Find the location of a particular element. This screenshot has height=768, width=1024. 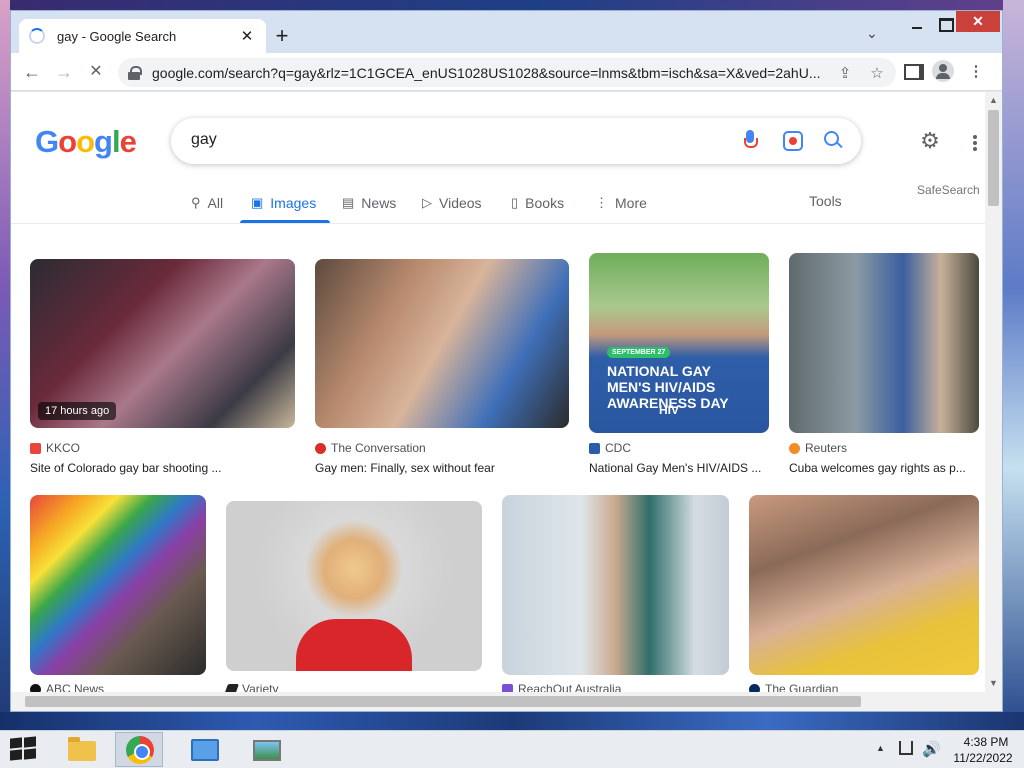

desktop-background-left is located at coordinates (5, 360).